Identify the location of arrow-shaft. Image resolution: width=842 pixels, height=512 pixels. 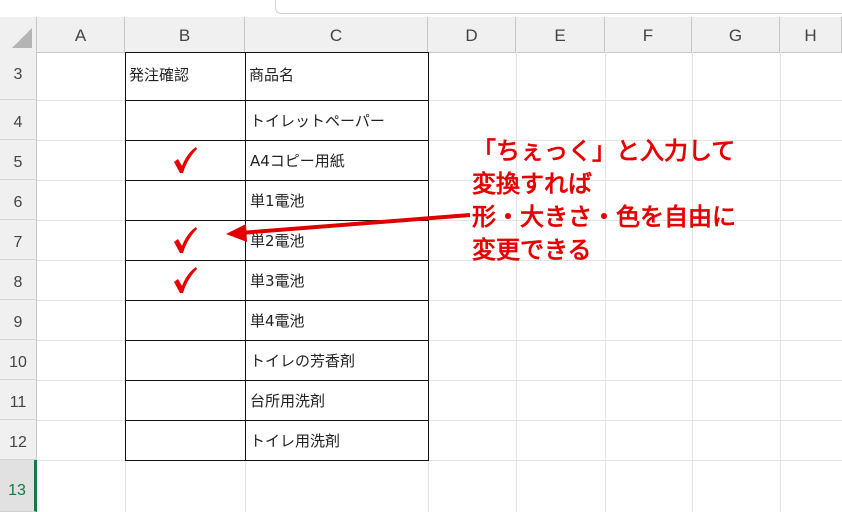
(355, 224).